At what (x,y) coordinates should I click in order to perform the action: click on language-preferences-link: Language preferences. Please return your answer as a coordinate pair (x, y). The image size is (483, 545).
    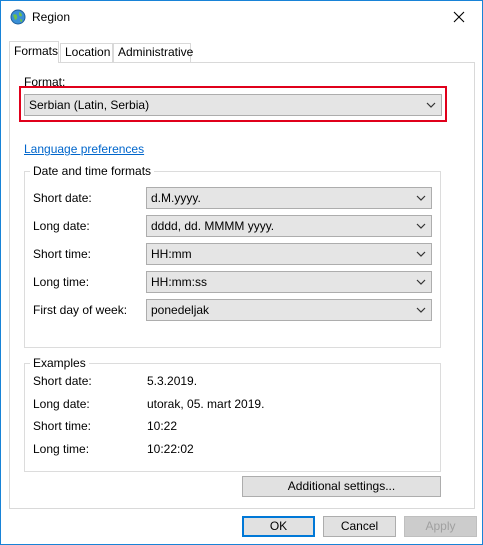
    Looking at the image, I should click on (84, 149).